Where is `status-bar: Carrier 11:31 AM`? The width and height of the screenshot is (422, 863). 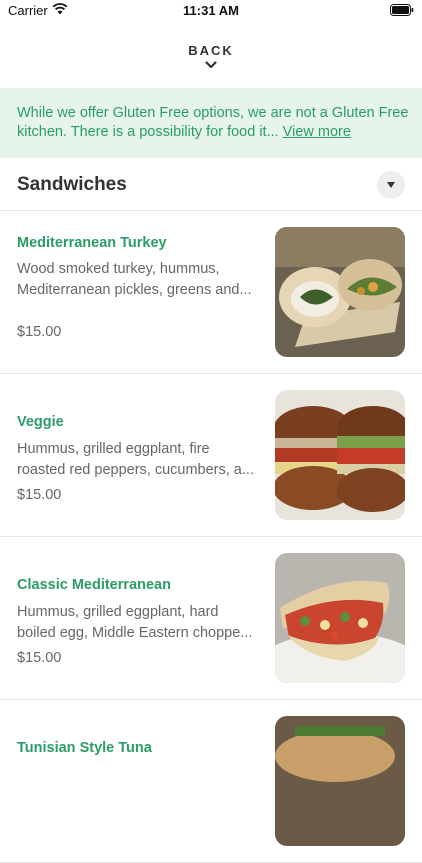
status-bar: Carrier 11:31 AM is located at coordinates (211, 12).